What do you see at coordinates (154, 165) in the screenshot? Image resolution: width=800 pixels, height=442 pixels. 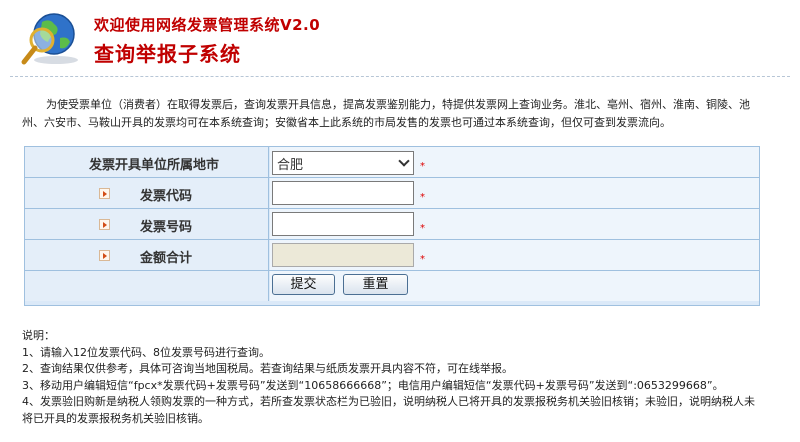 I see `city-label: 发票开具单位所属地市` at bounding box center [154, 165].